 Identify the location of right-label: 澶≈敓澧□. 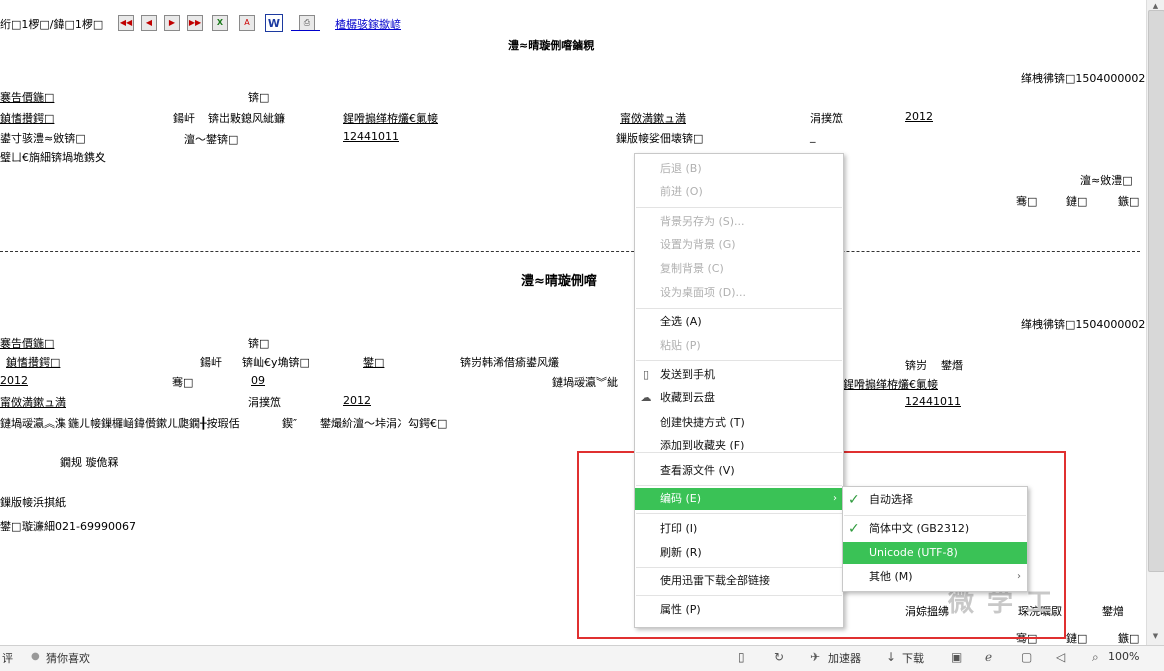
(1106, 180).